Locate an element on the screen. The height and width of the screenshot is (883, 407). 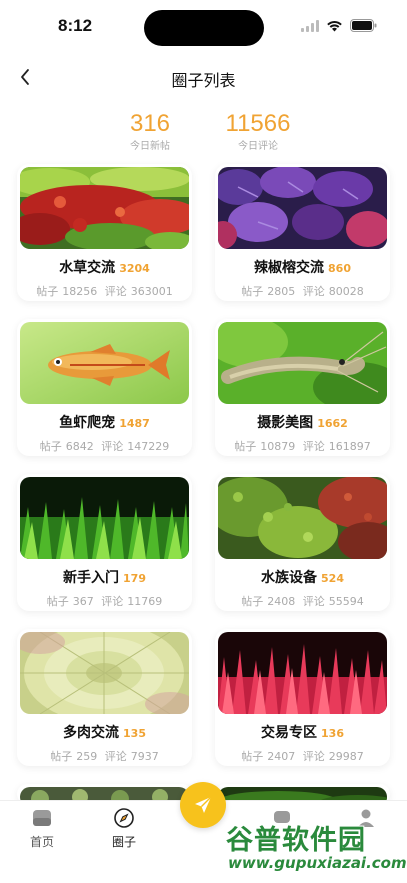
circle-name: 新手入门 is located at coordinates (91, 578).